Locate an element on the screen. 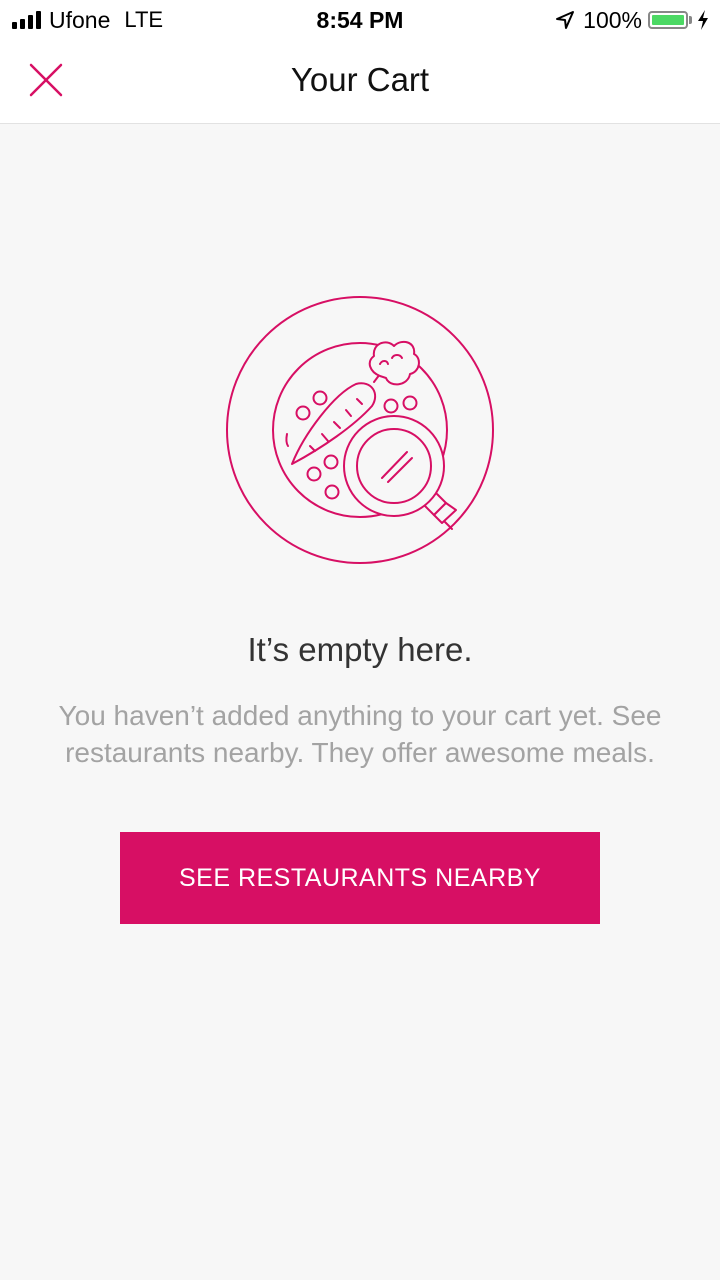  battery-cap is located at coordinates (690, 20).